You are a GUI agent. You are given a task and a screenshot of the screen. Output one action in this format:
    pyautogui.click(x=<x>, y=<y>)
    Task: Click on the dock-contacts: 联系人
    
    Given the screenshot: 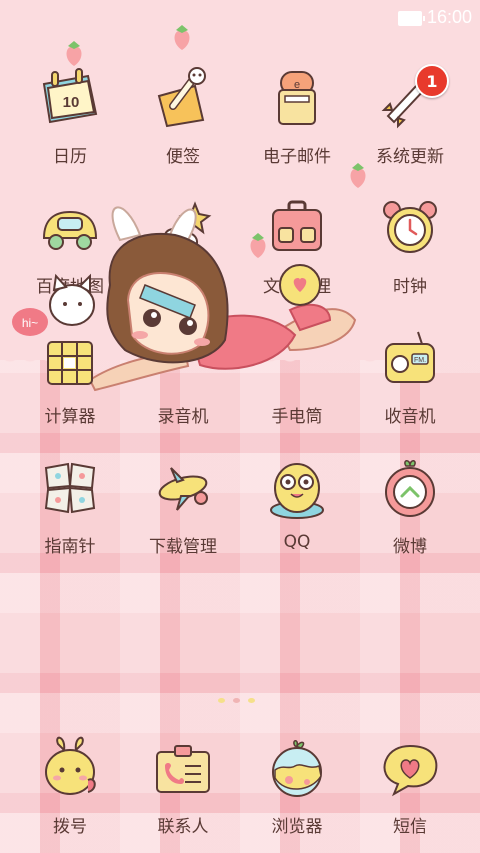 What is the action you would take?
    pyautogui.click(x=183, y=789)
    